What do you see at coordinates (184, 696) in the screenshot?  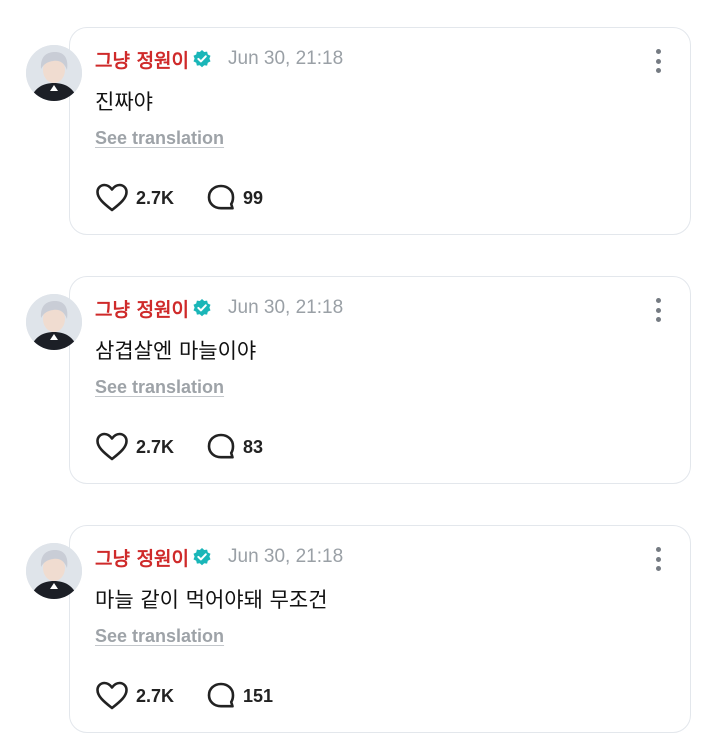 I see `post-actions: 2.7K 151` at bounding box center [184, 696].